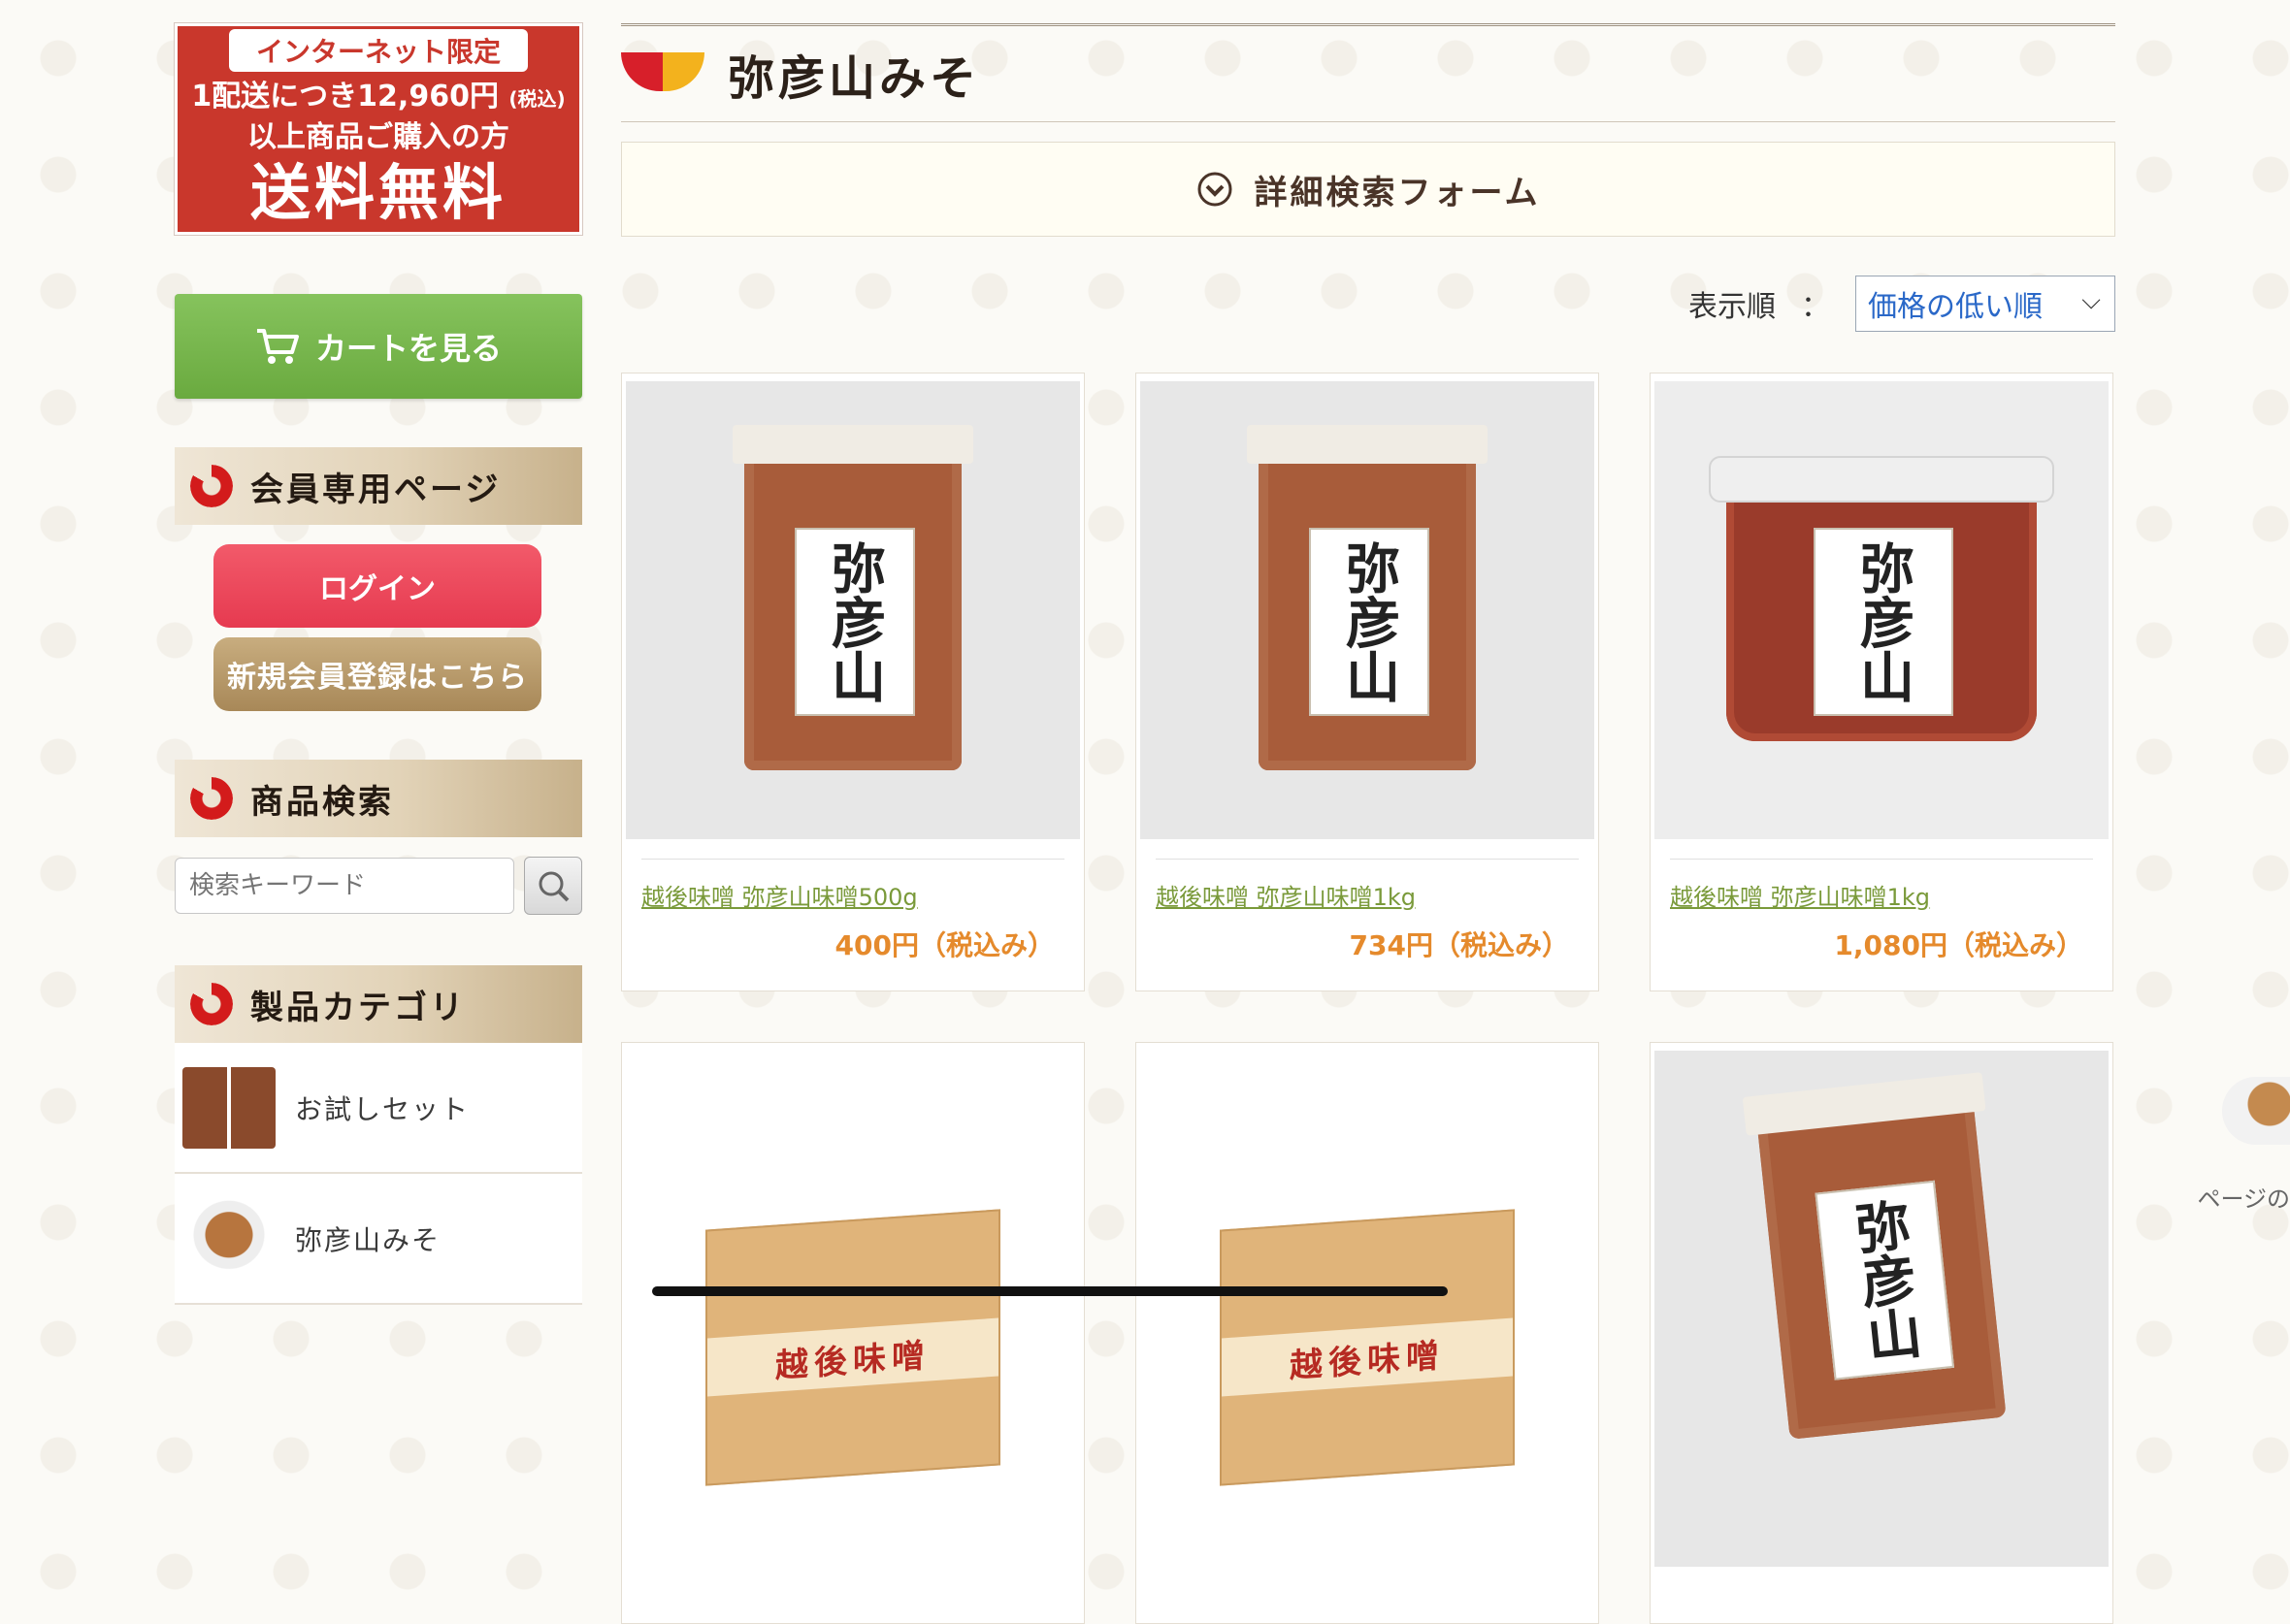 Image resolution: width=2290 pixels, height=1624 pixels. Describe the element at coordinates (1459, 945) in the screenshot. I see `product-price: 734円（税込み）` at that location.